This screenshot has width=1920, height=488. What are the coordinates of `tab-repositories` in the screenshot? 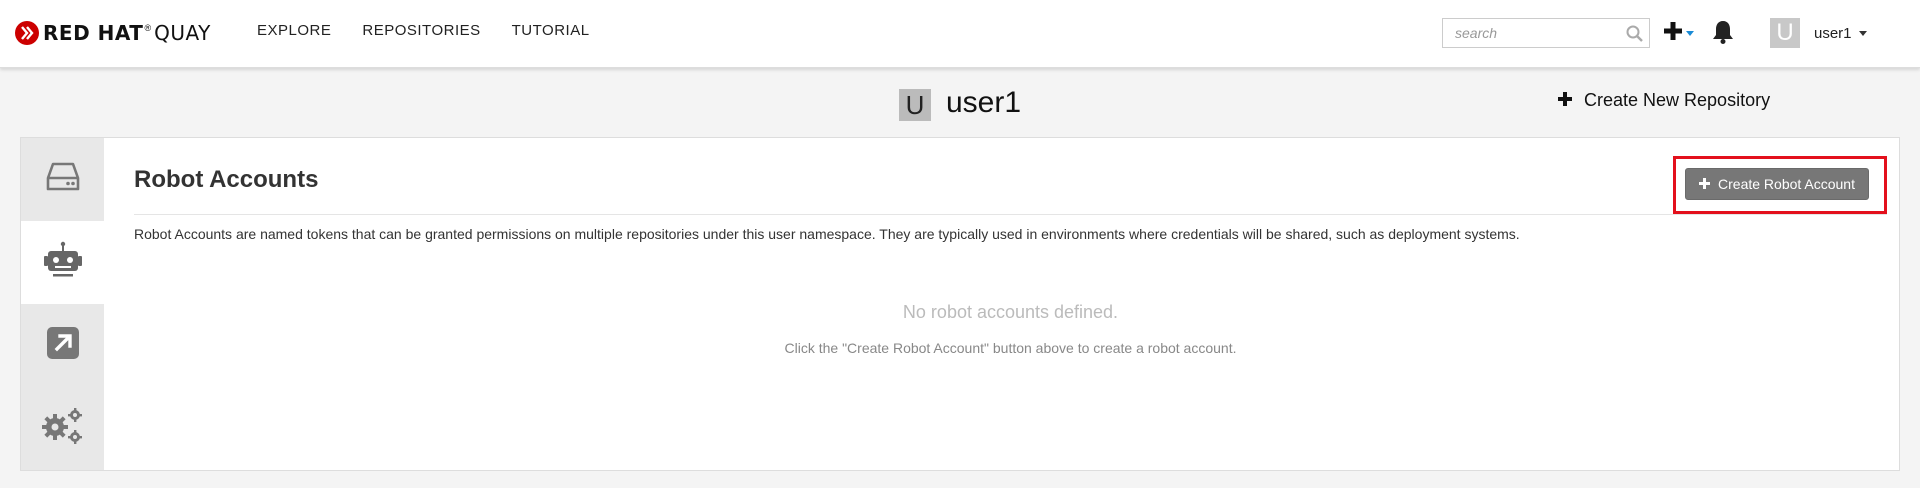 It's located at (62, 179).